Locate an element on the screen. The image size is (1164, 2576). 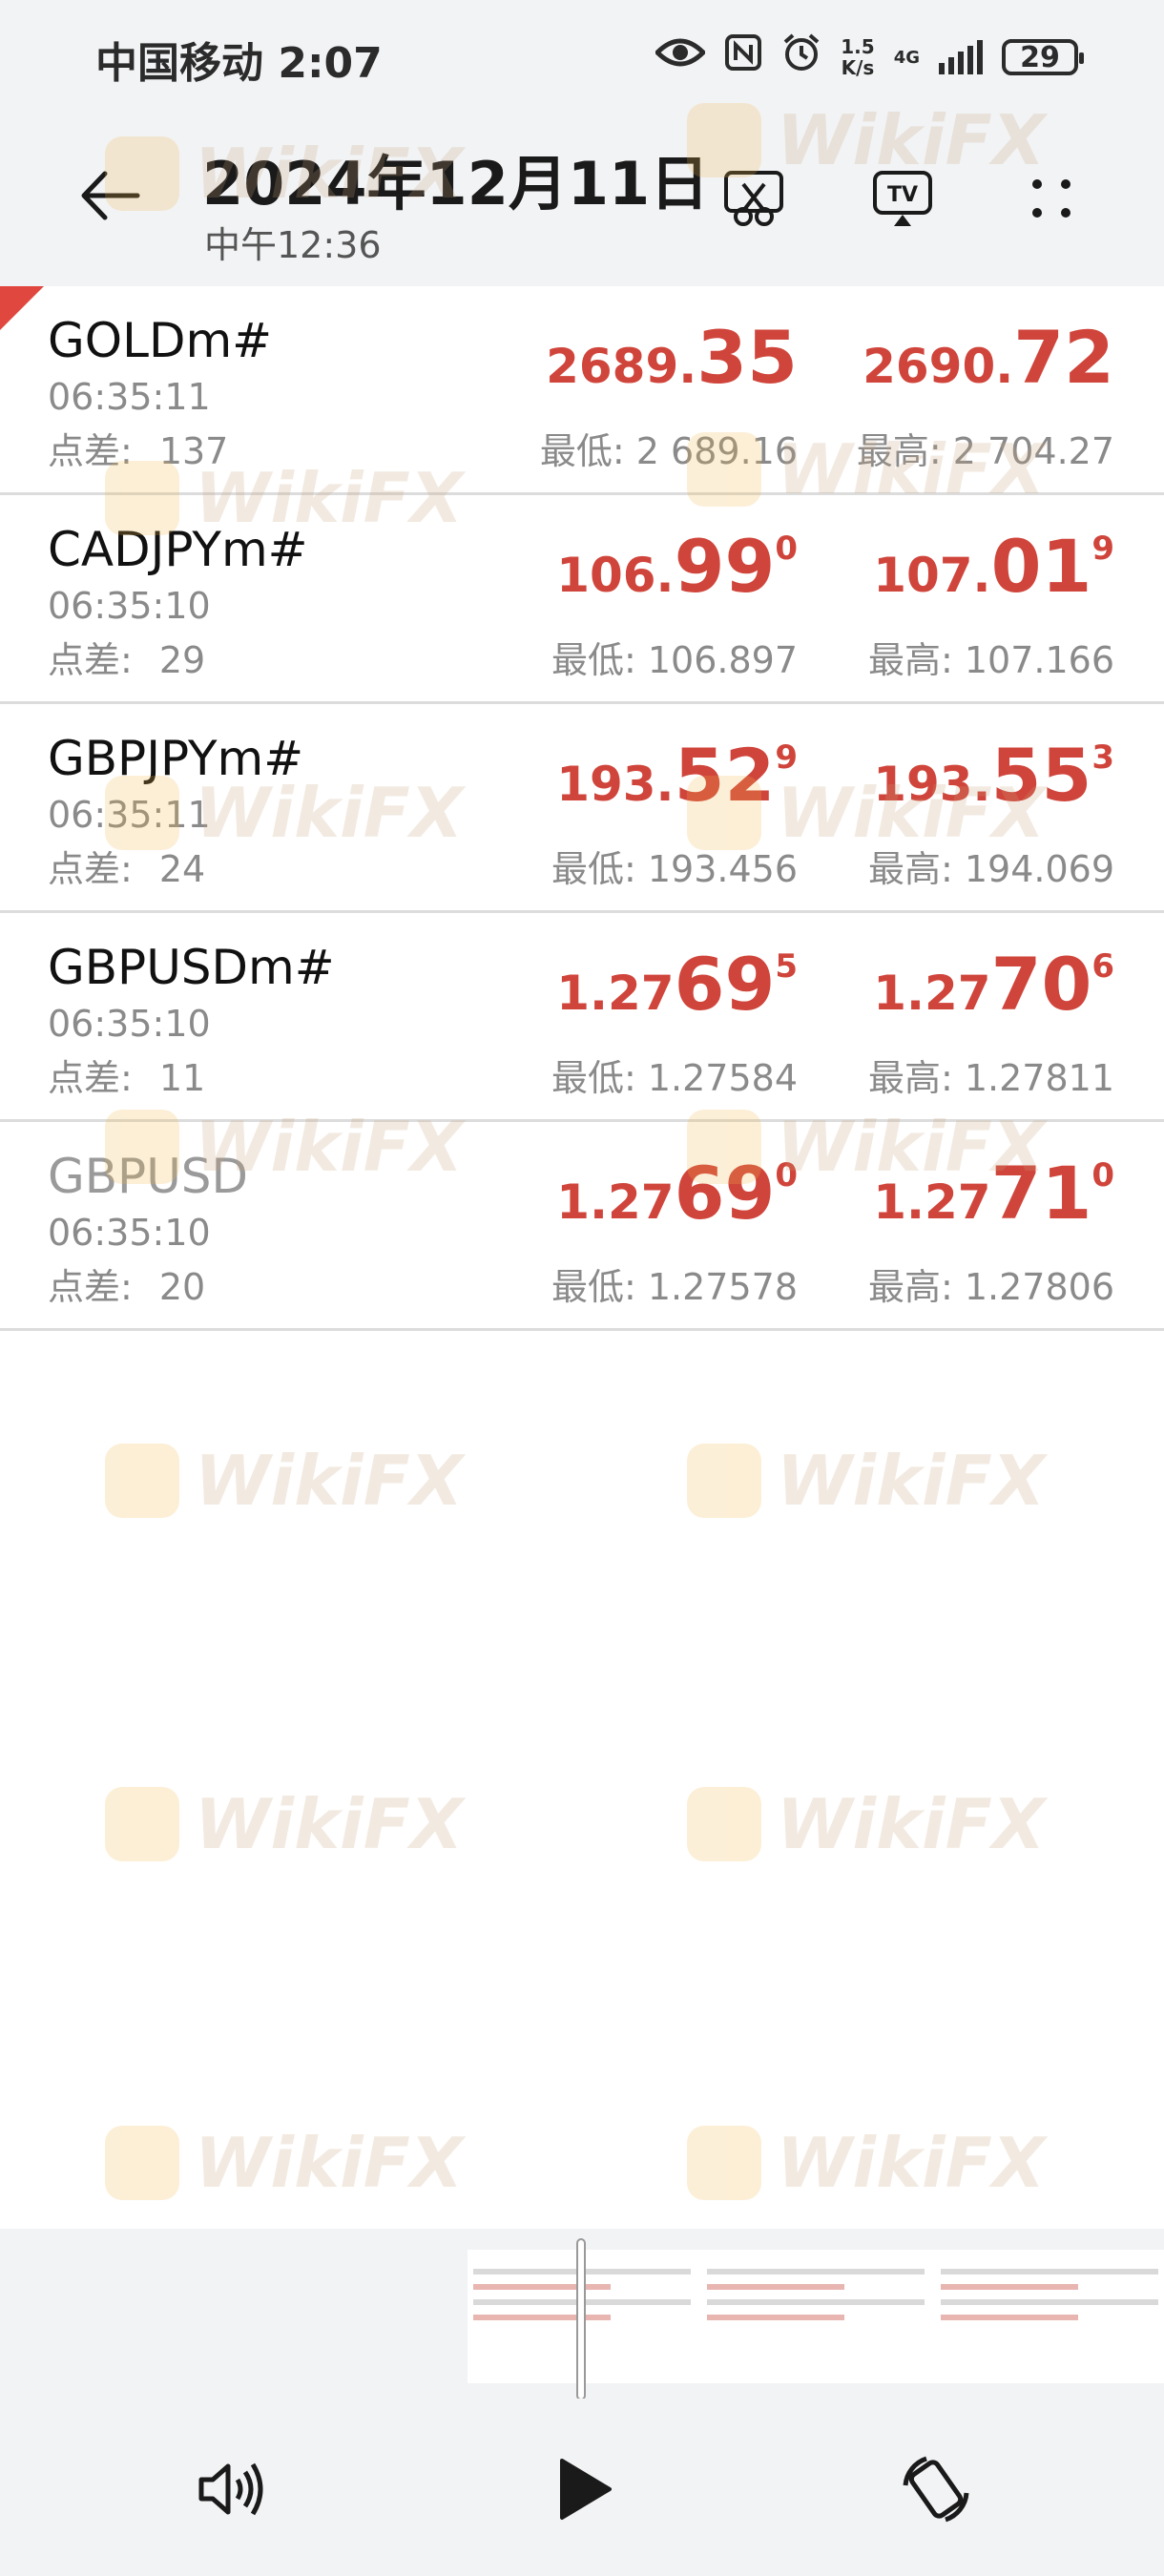
ask-big: 55 is located at coordinates (1041, 775).